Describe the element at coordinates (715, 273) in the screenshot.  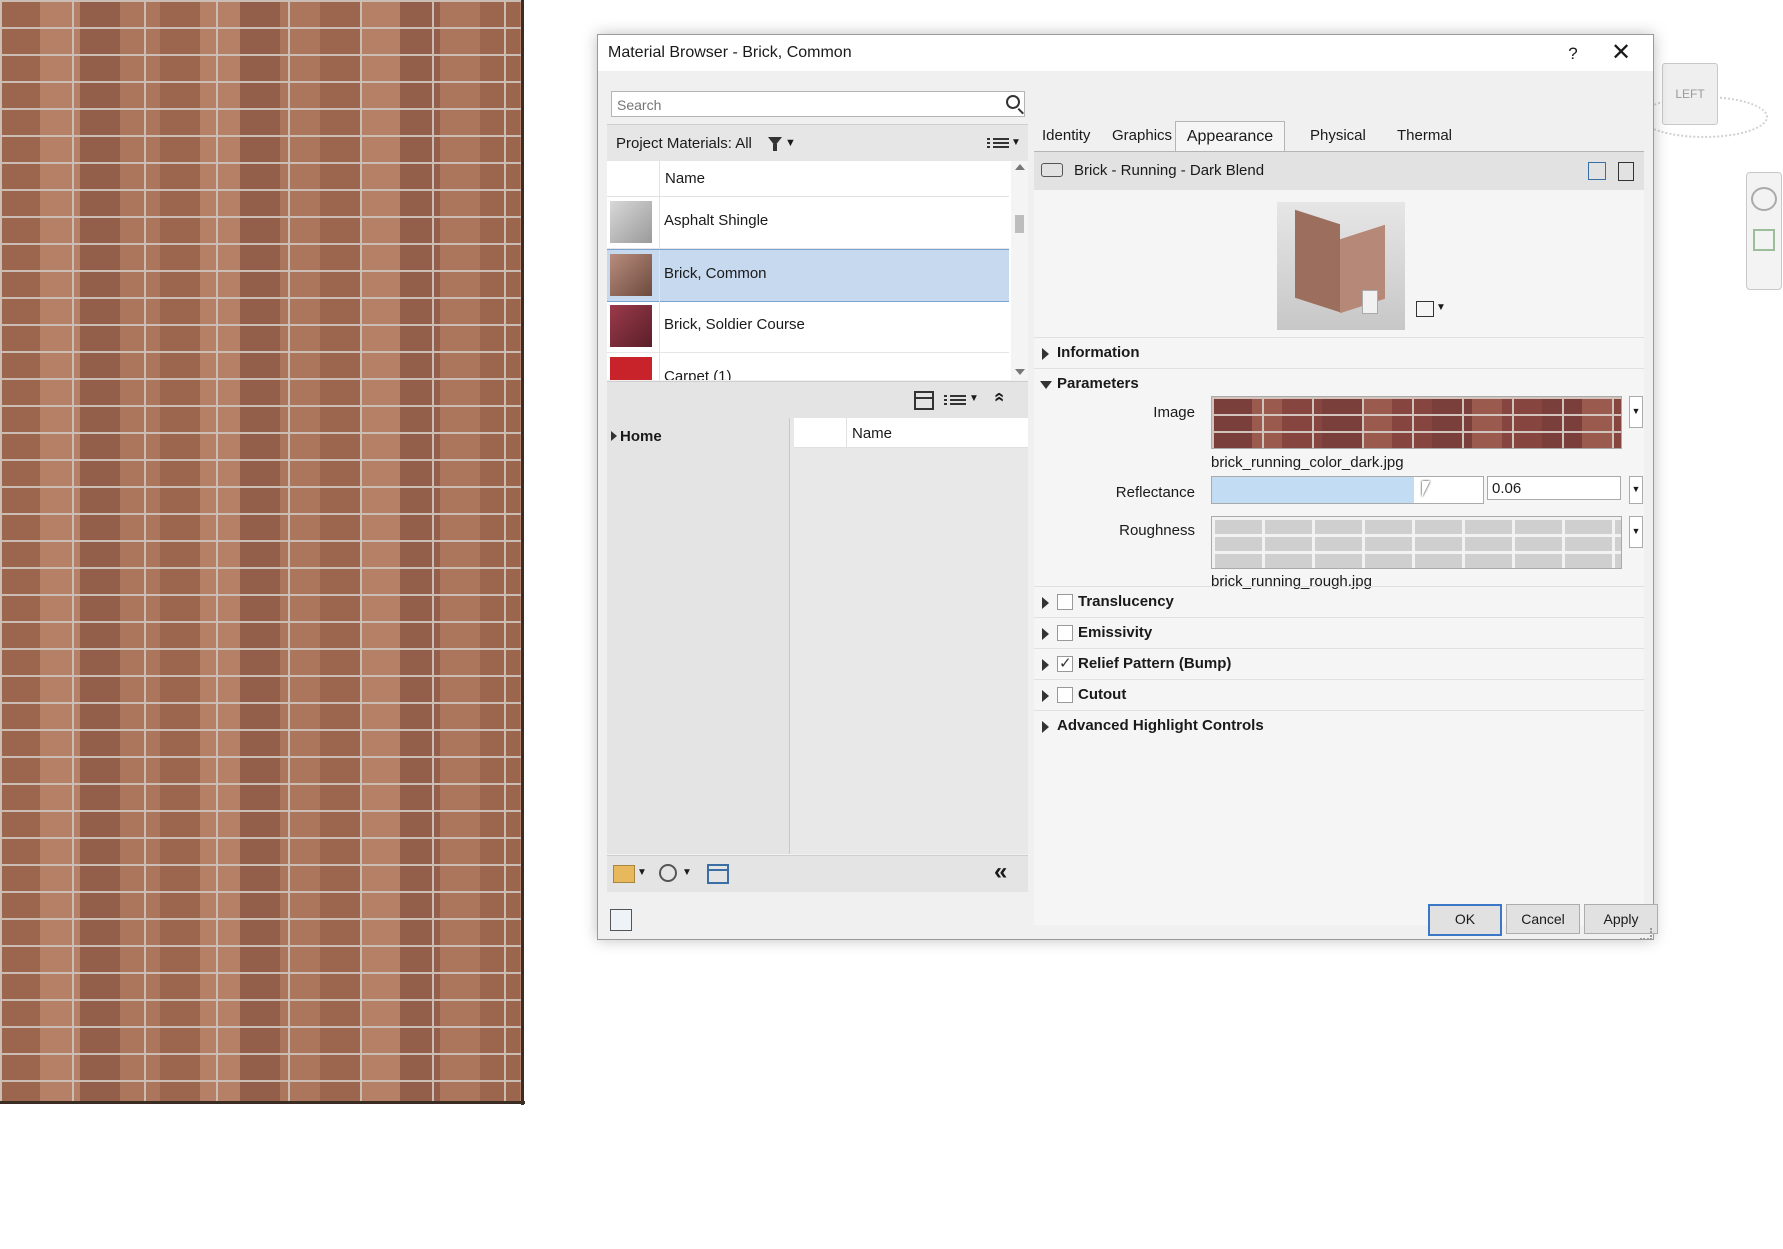
I see `material-name: Brick, Common` at that location.